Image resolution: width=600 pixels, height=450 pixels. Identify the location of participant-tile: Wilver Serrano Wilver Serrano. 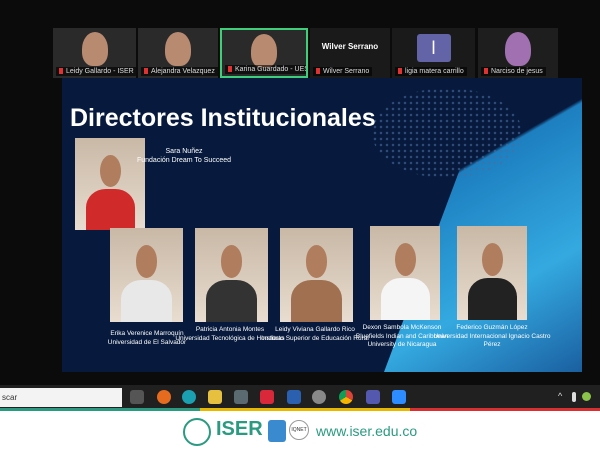
(350, 53).